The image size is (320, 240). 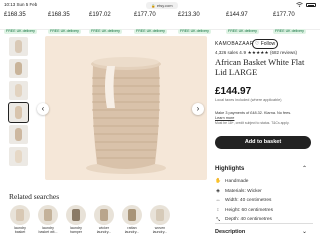 I want to click on shop-name: KAMOBAZAAR, so click(x=234, y=44).